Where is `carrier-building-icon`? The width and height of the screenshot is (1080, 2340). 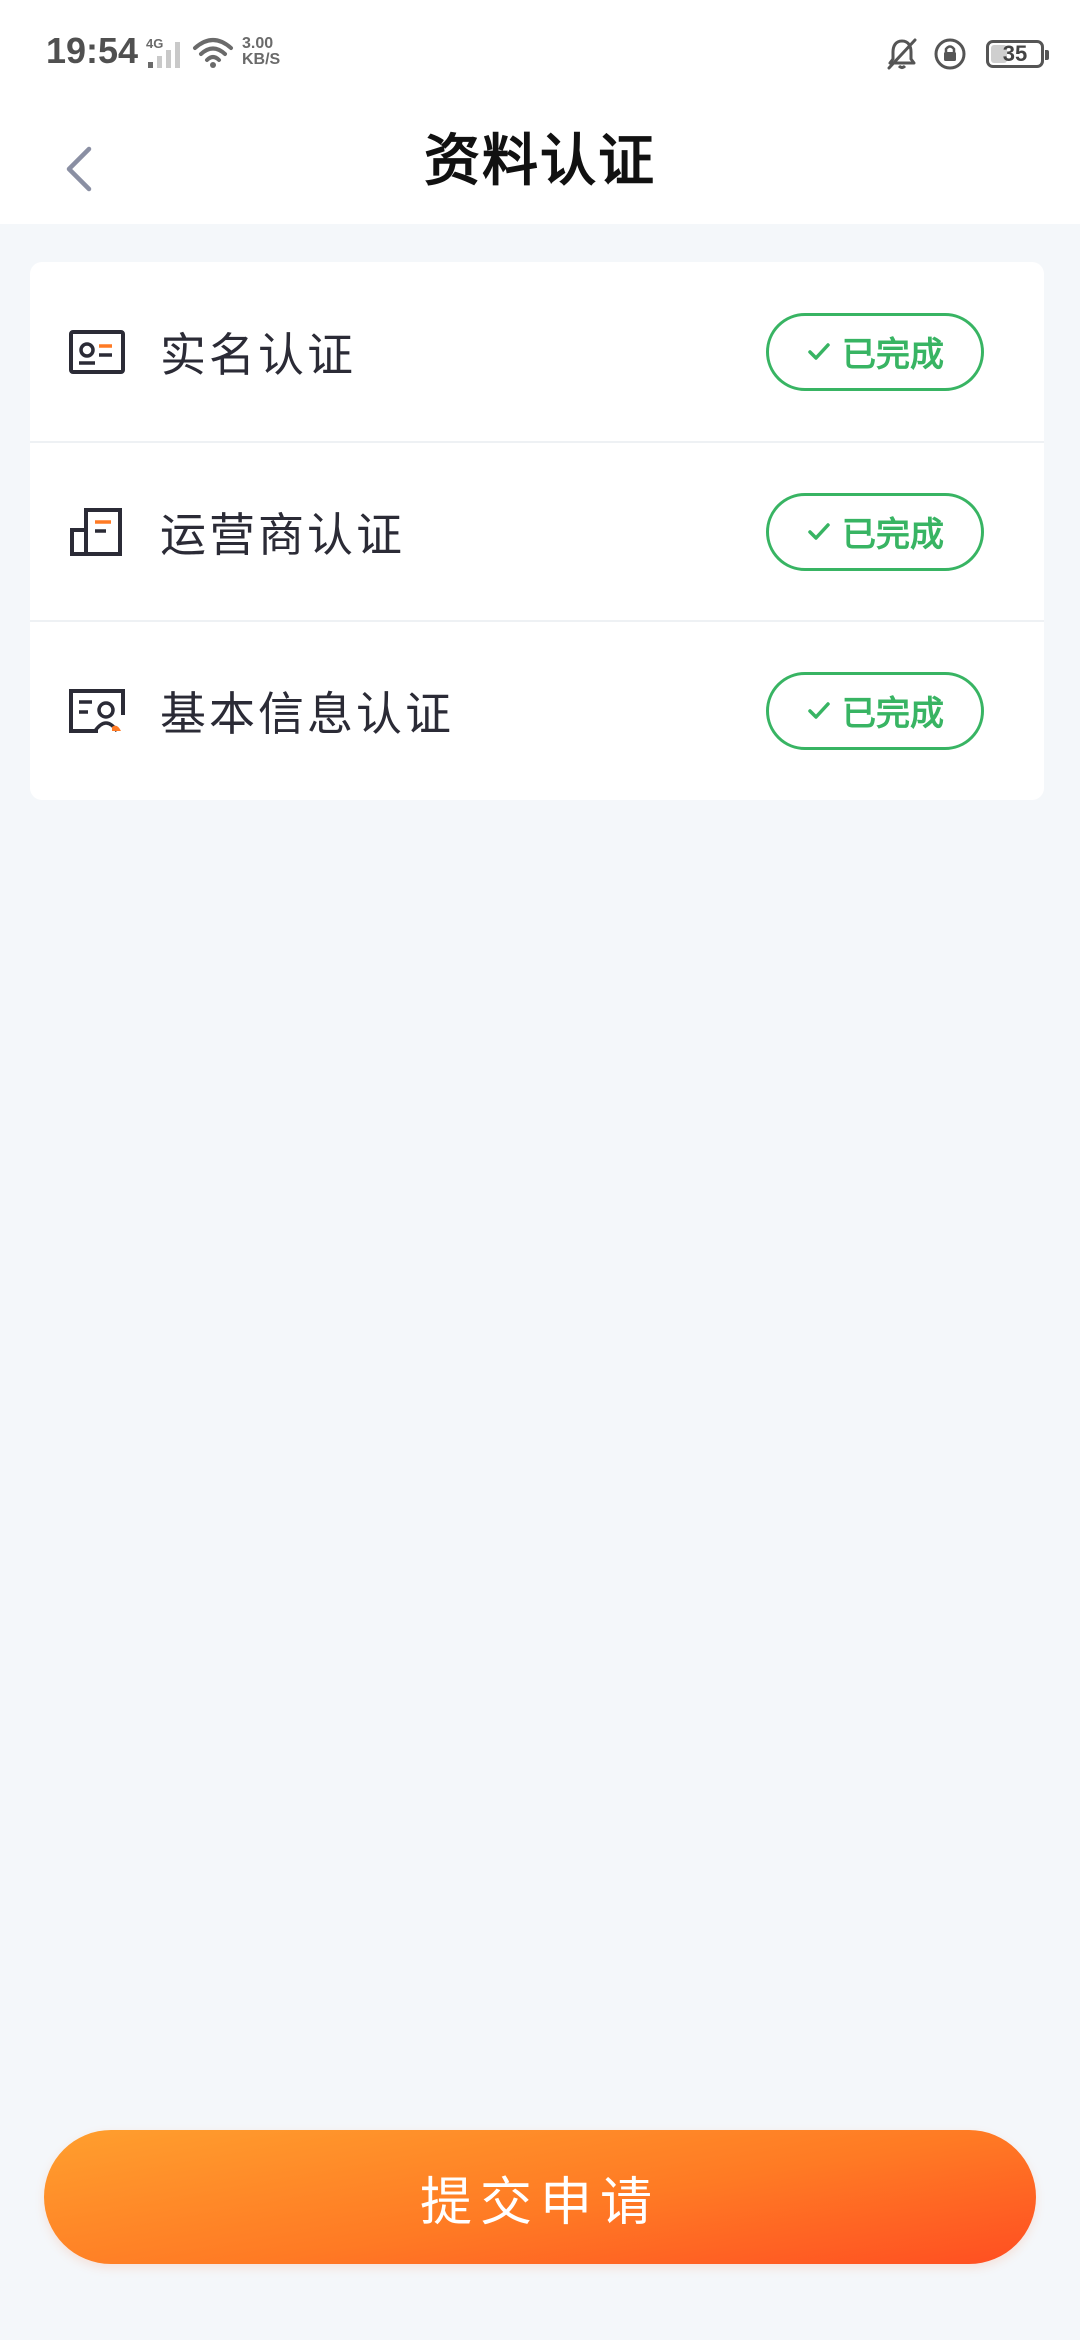
carrier-building-icon is located at coordinates (96, 531).